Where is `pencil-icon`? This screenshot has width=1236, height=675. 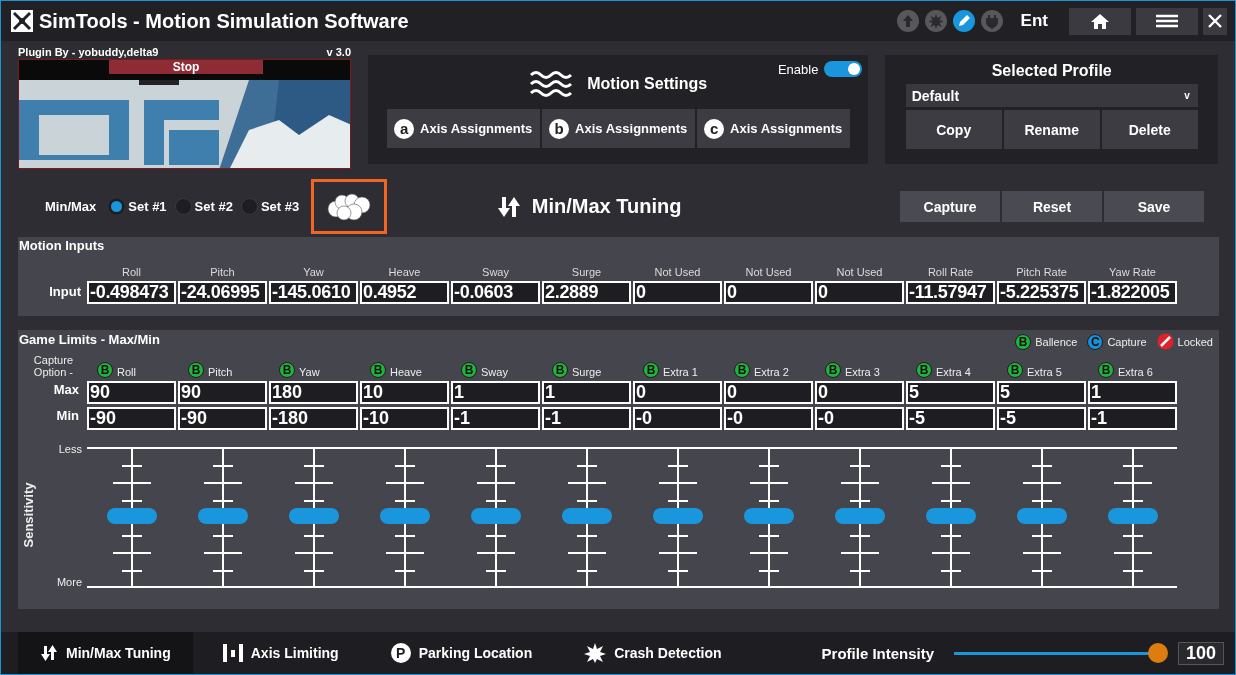
pencil-icon is located at coordinates (963, 21).